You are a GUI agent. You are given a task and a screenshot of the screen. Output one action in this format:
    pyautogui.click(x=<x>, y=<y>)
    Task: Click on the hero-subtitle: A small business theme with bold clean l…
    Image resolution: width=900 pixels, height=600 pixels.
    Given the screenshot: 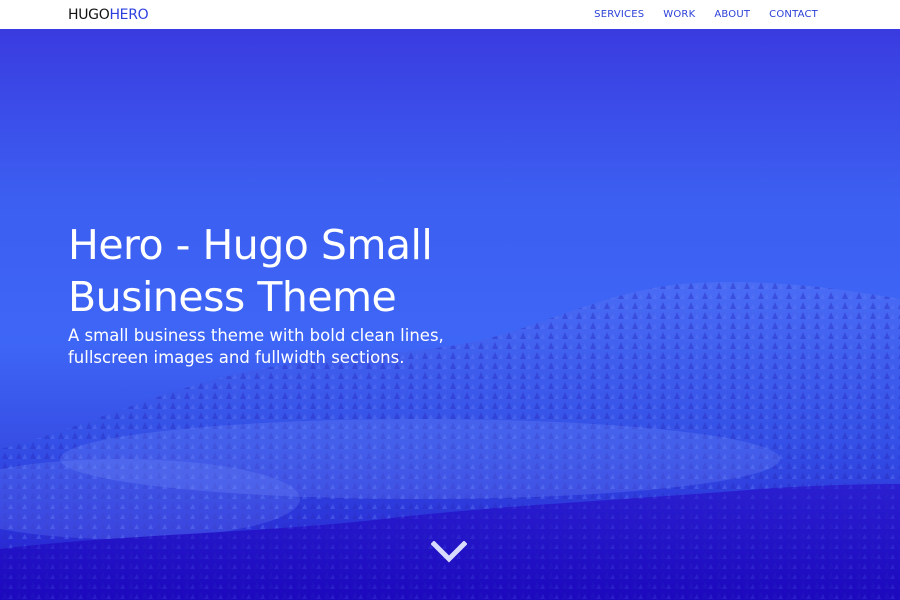 What is the action you would take?
    pyautogui.click(x=256, y=346)
    